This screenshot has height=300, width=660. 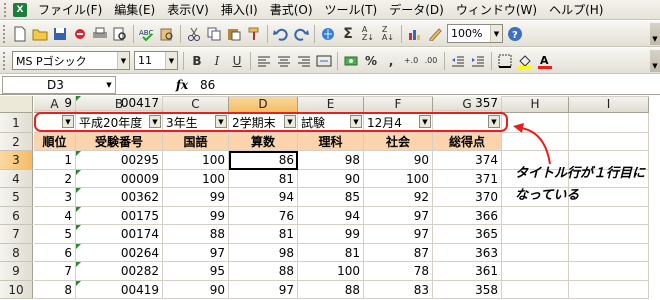 I want to click on data-cell: 00362, so click(x=119, y=197).